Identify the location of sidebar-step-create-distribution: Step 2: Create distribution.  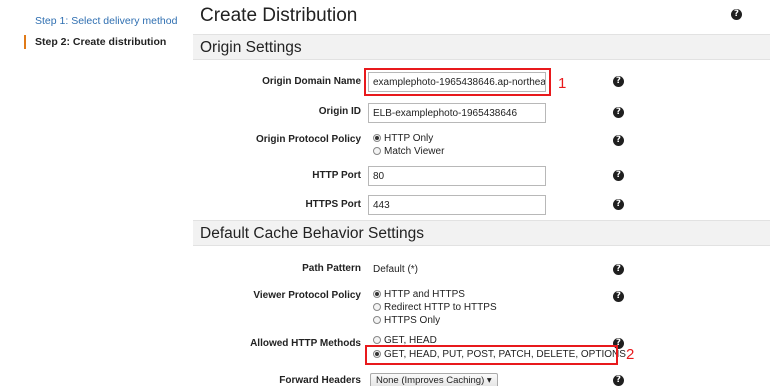
(95, 42).